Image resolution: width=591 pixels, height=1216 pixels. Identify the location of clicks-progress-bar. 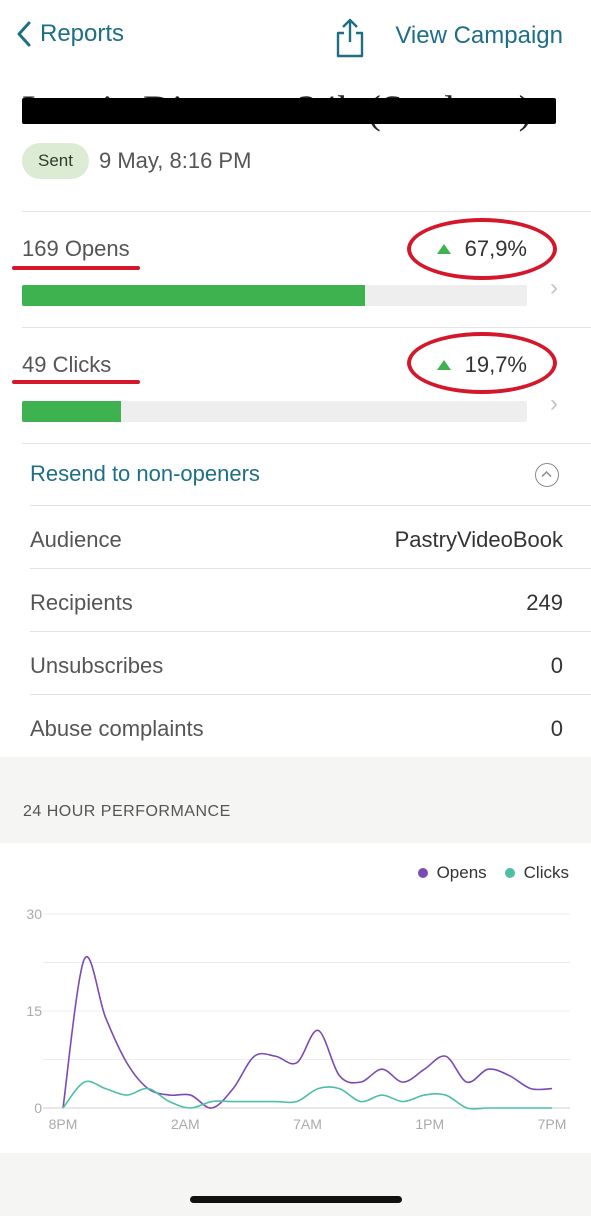
(274, 411).